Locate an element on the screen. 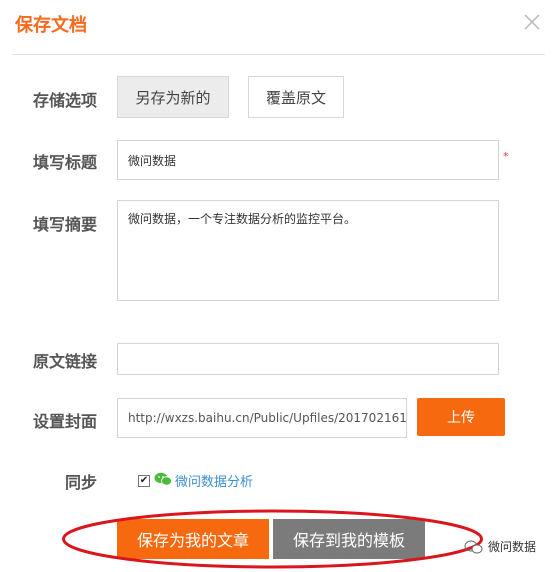 The width and height of the screenshot is (559, 572). watermark-wechat-icon is located at coordinates (473, 546).